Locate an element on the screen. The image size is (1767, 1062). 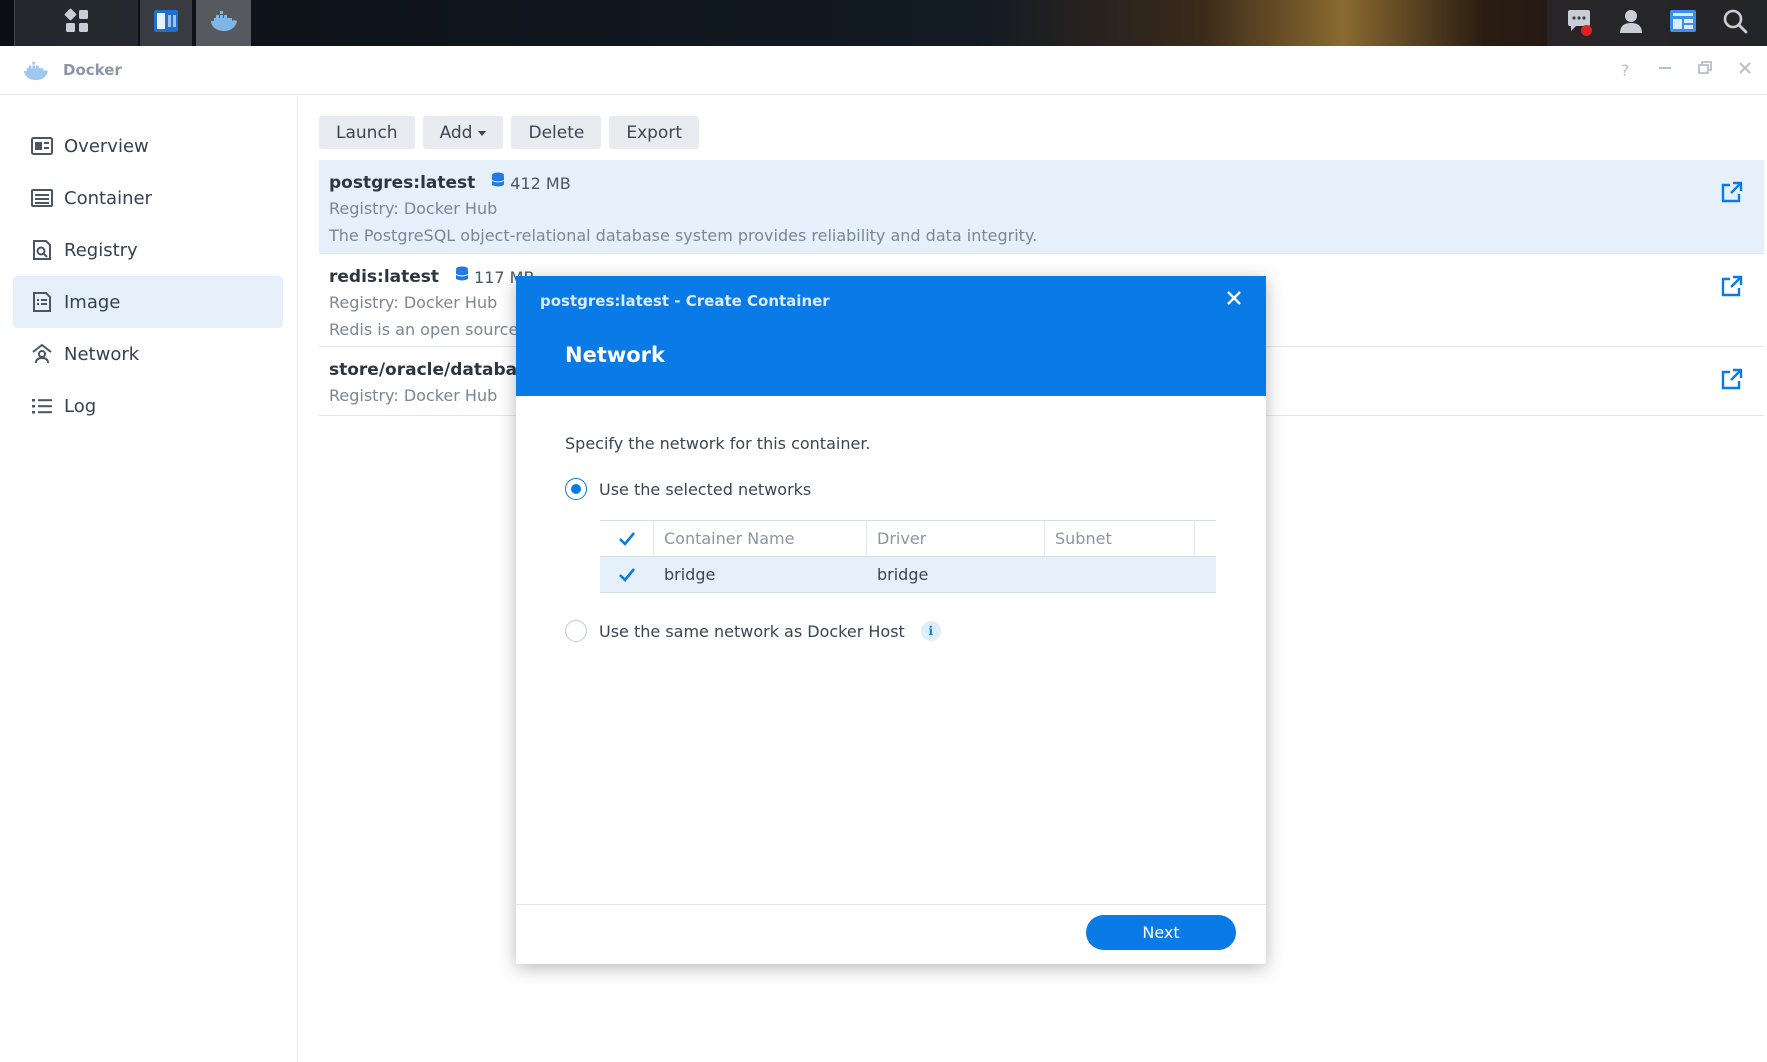
radio-selected-networks is located at coordinates (576, 489).